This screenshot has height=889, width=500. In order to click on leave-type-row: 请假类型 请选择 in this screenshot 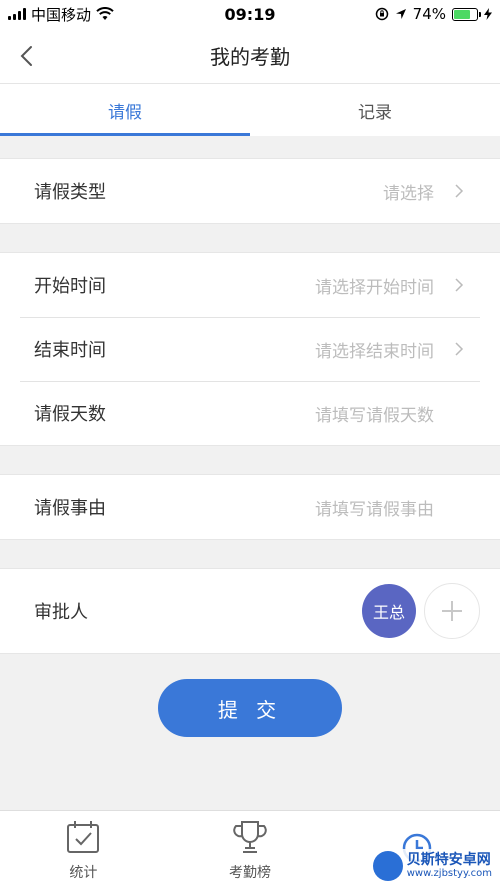, I will do `click(250, 191)`.